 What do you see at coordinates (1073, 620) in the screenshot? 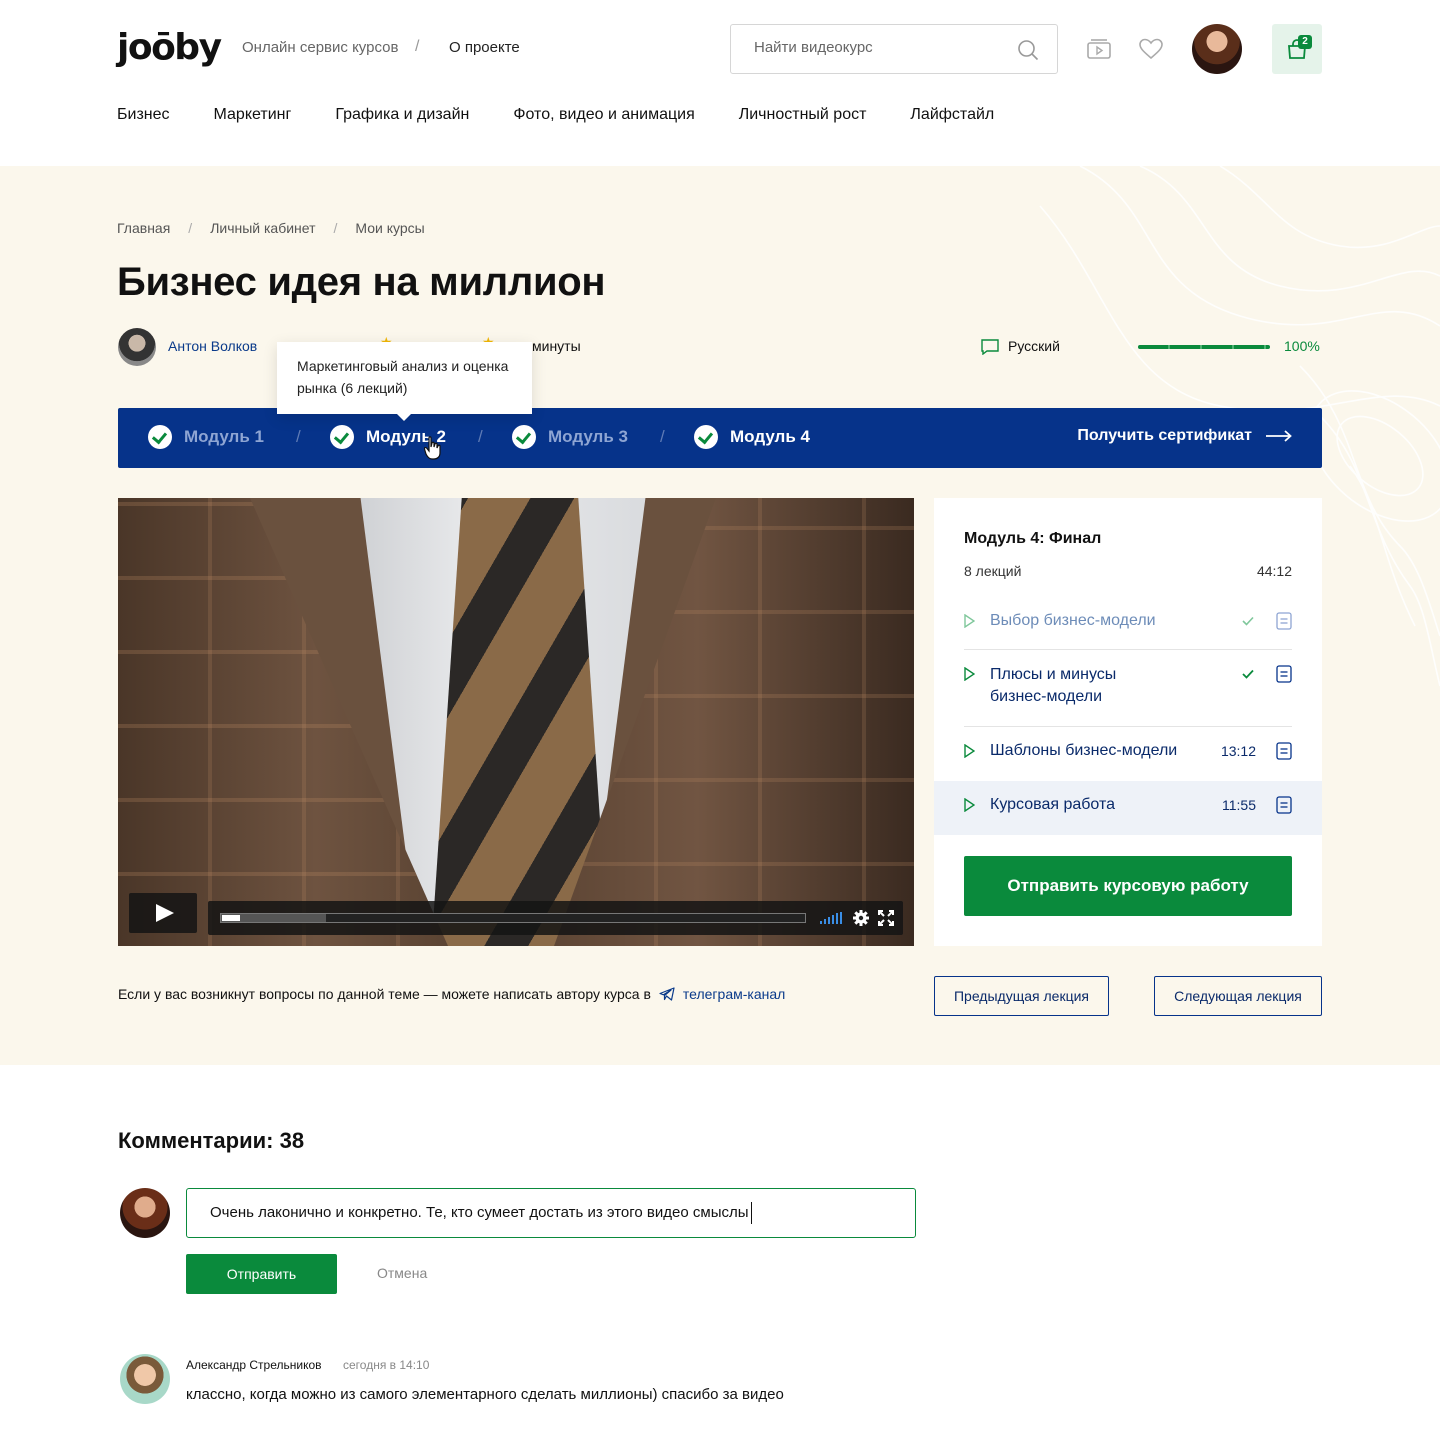
I see `lesson-title: Выбор бизнес-модели` at bounding box center [1073, 620].